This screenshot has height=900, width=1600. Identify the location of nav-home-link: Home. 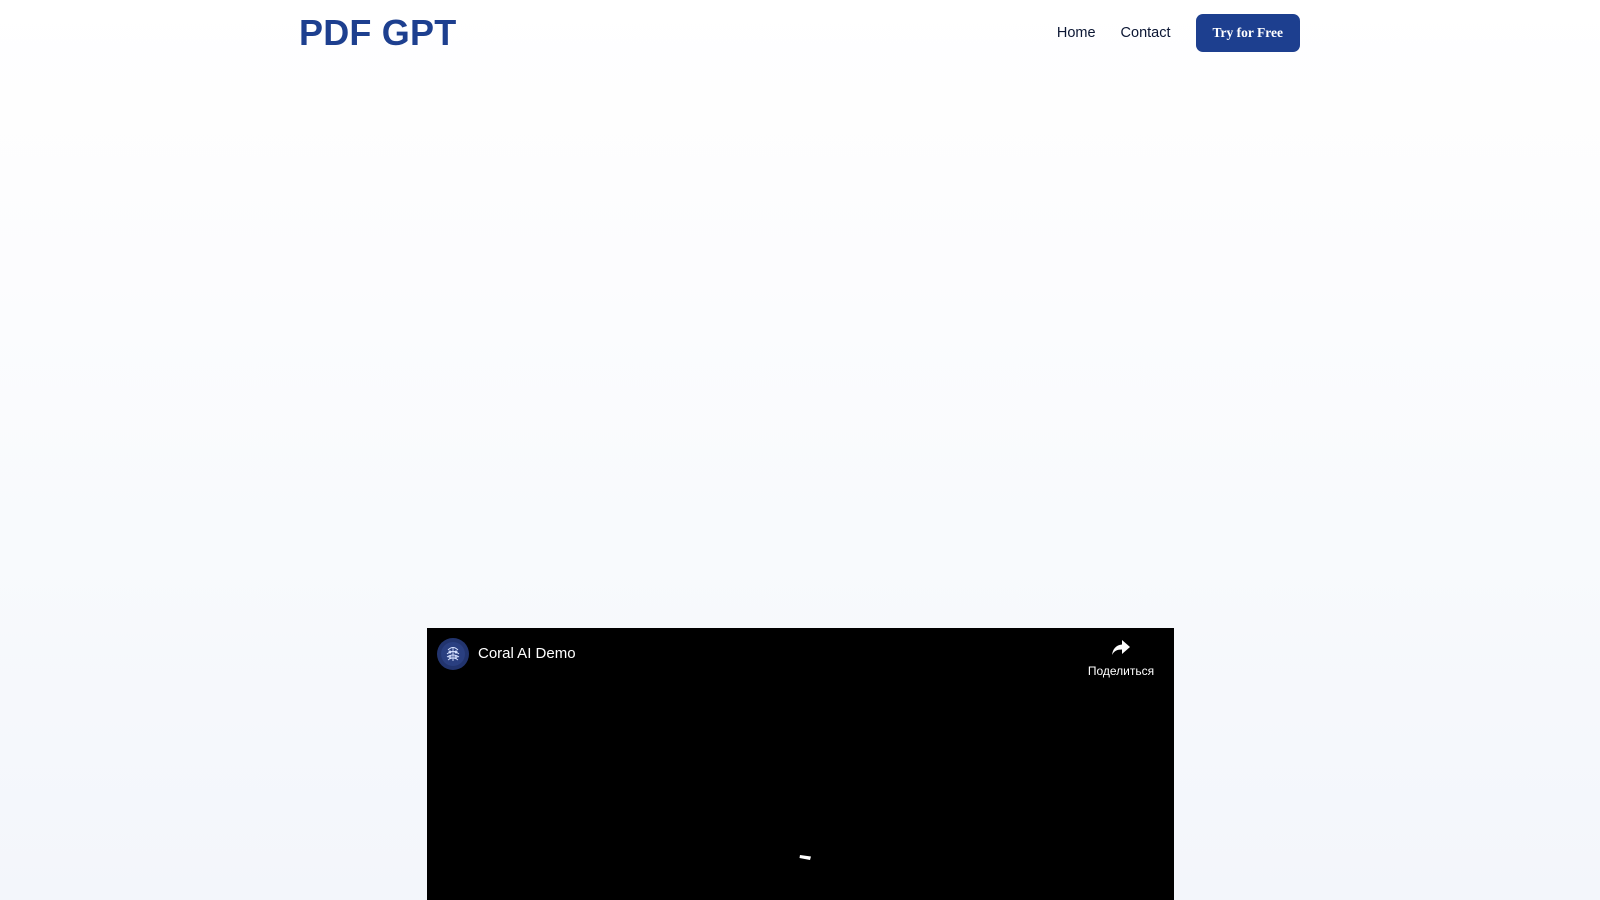
(1076, 33).